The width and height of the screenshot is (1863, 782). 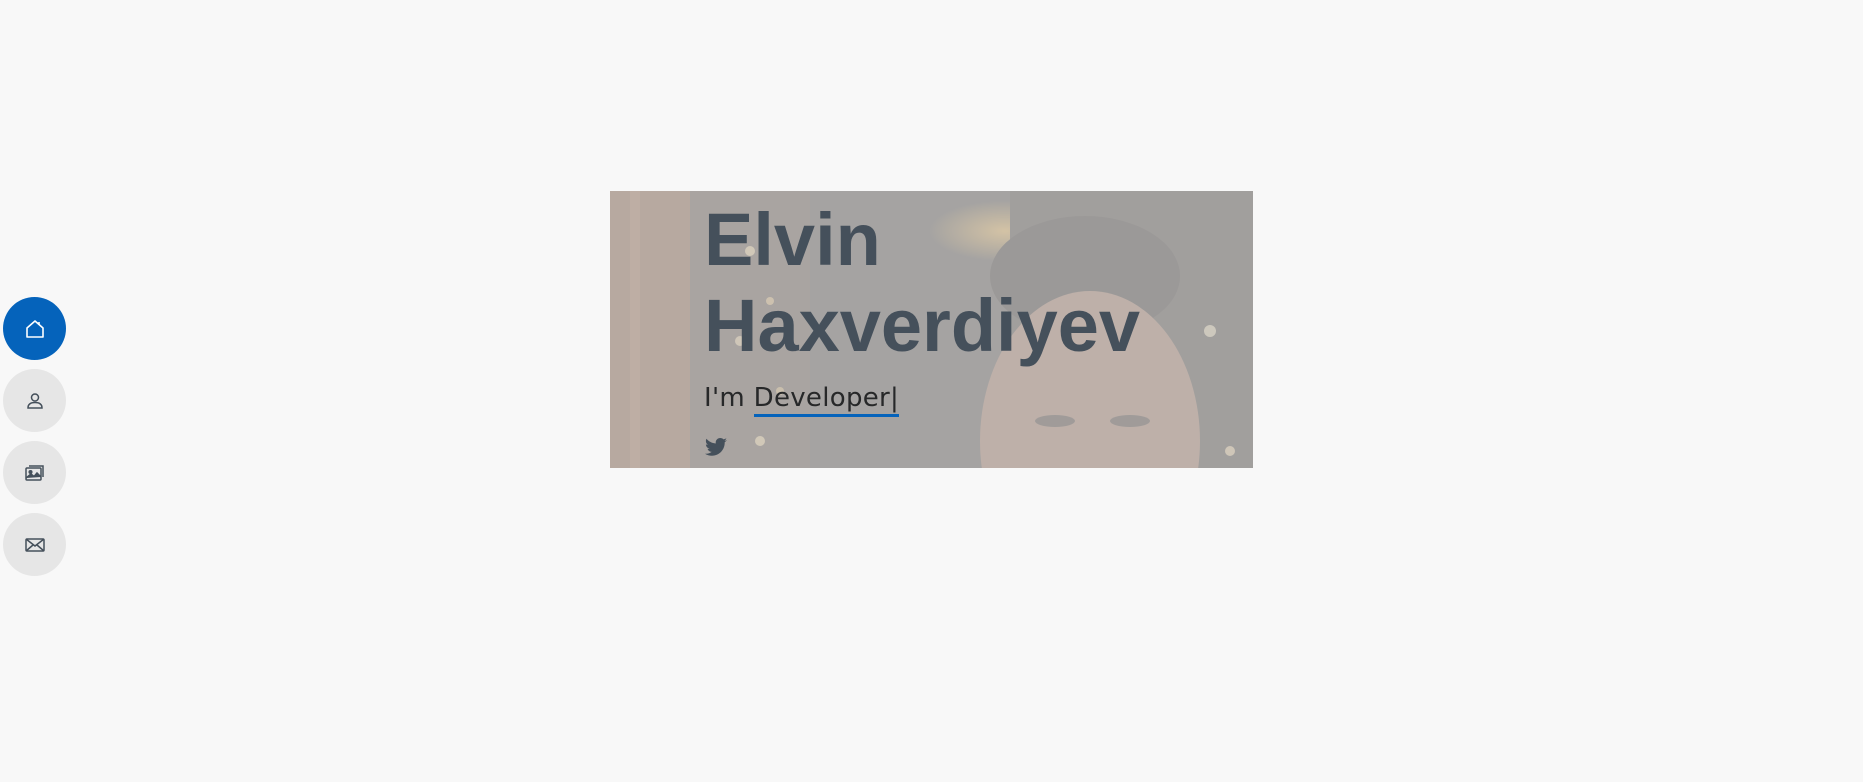 I want to click on nav-about-button, so click(x=34, y=400).